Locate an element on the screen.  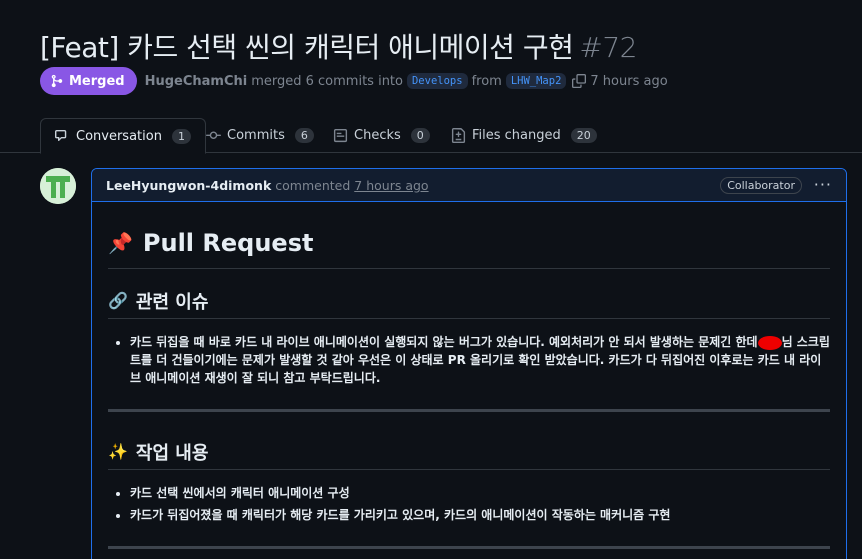
tab-checks-count: 0 is located at coordinates (420, 135).